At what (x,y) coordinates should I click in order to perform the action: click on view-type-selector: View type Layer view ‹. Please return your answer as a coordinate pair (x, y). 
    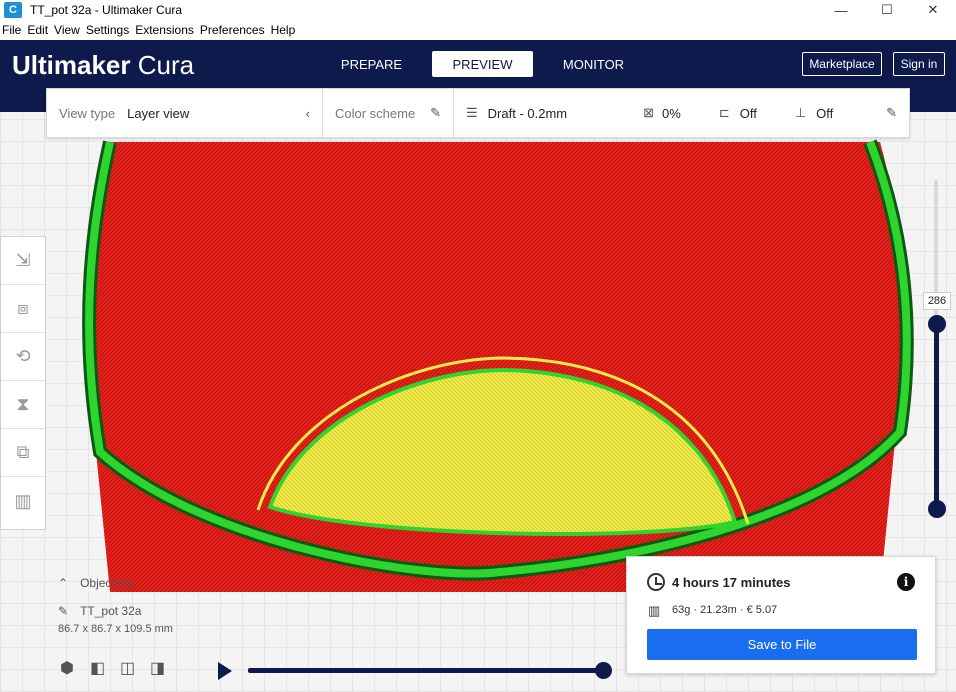
    Looking at the image, I should click on (185, 113).